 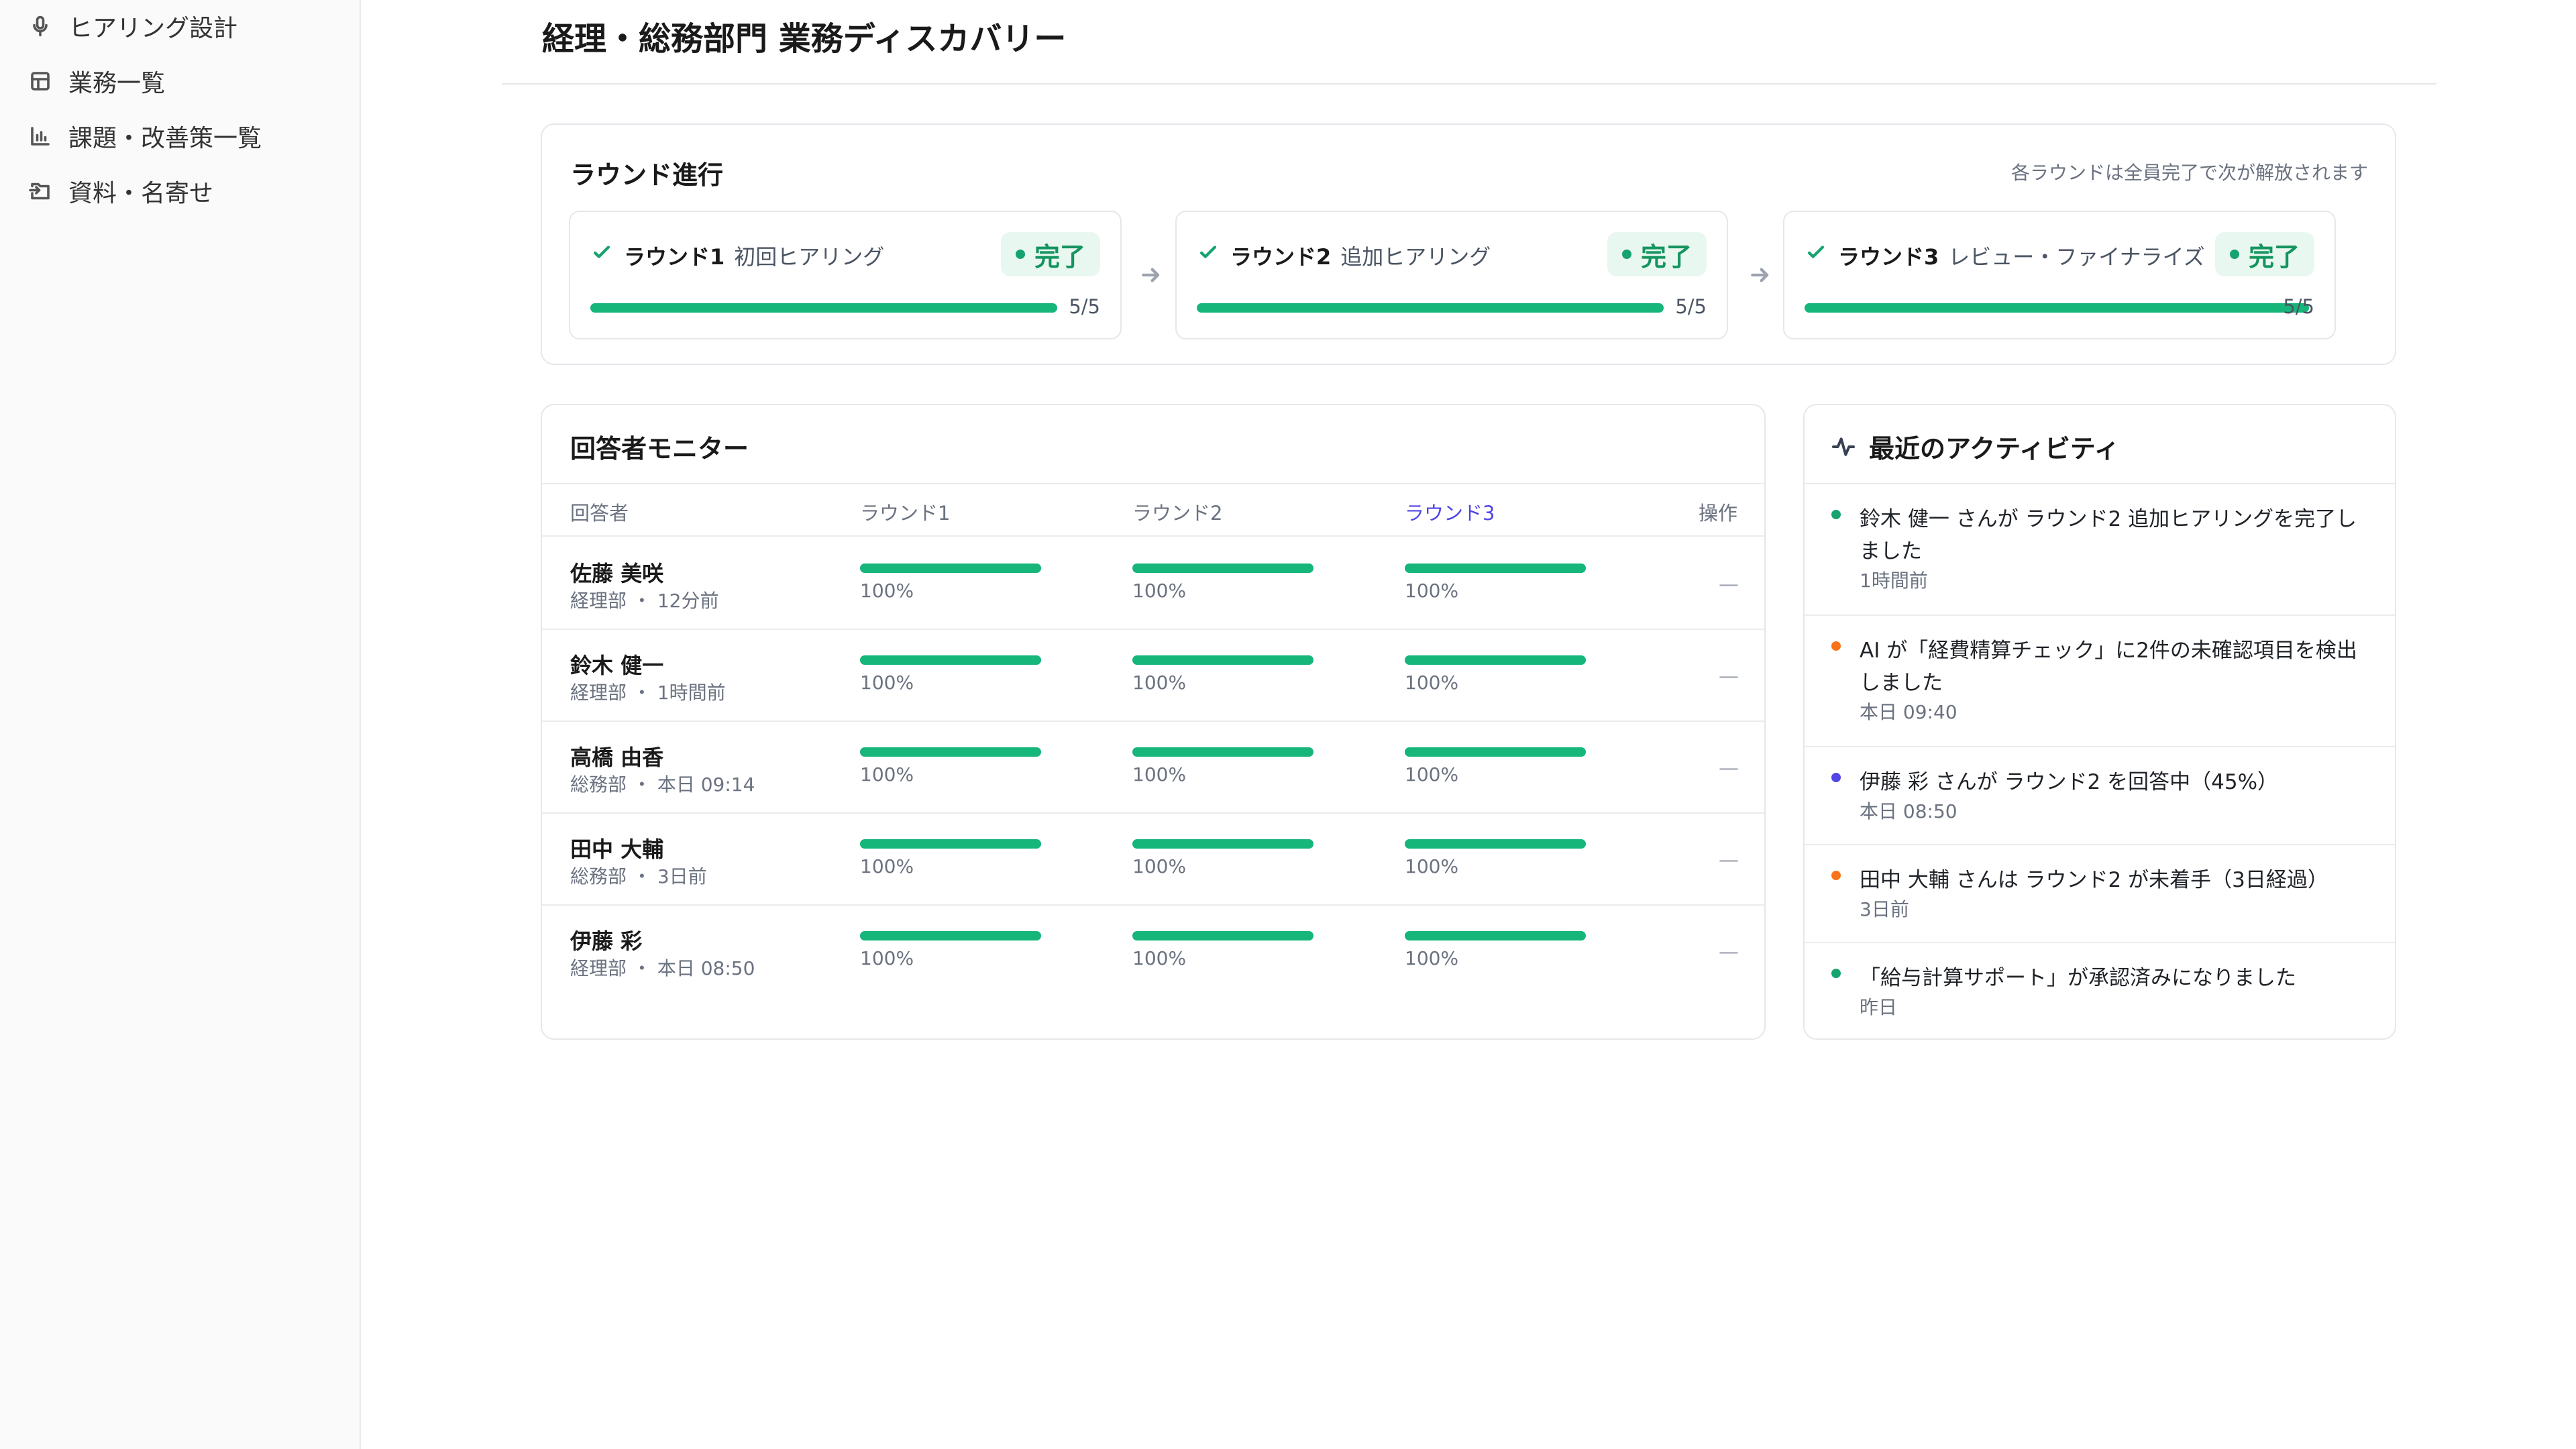 What do you see at coordinates (674, 257) in the screenshot?
I see `round-name: ラウンド1` at bounding box center [674, 257].